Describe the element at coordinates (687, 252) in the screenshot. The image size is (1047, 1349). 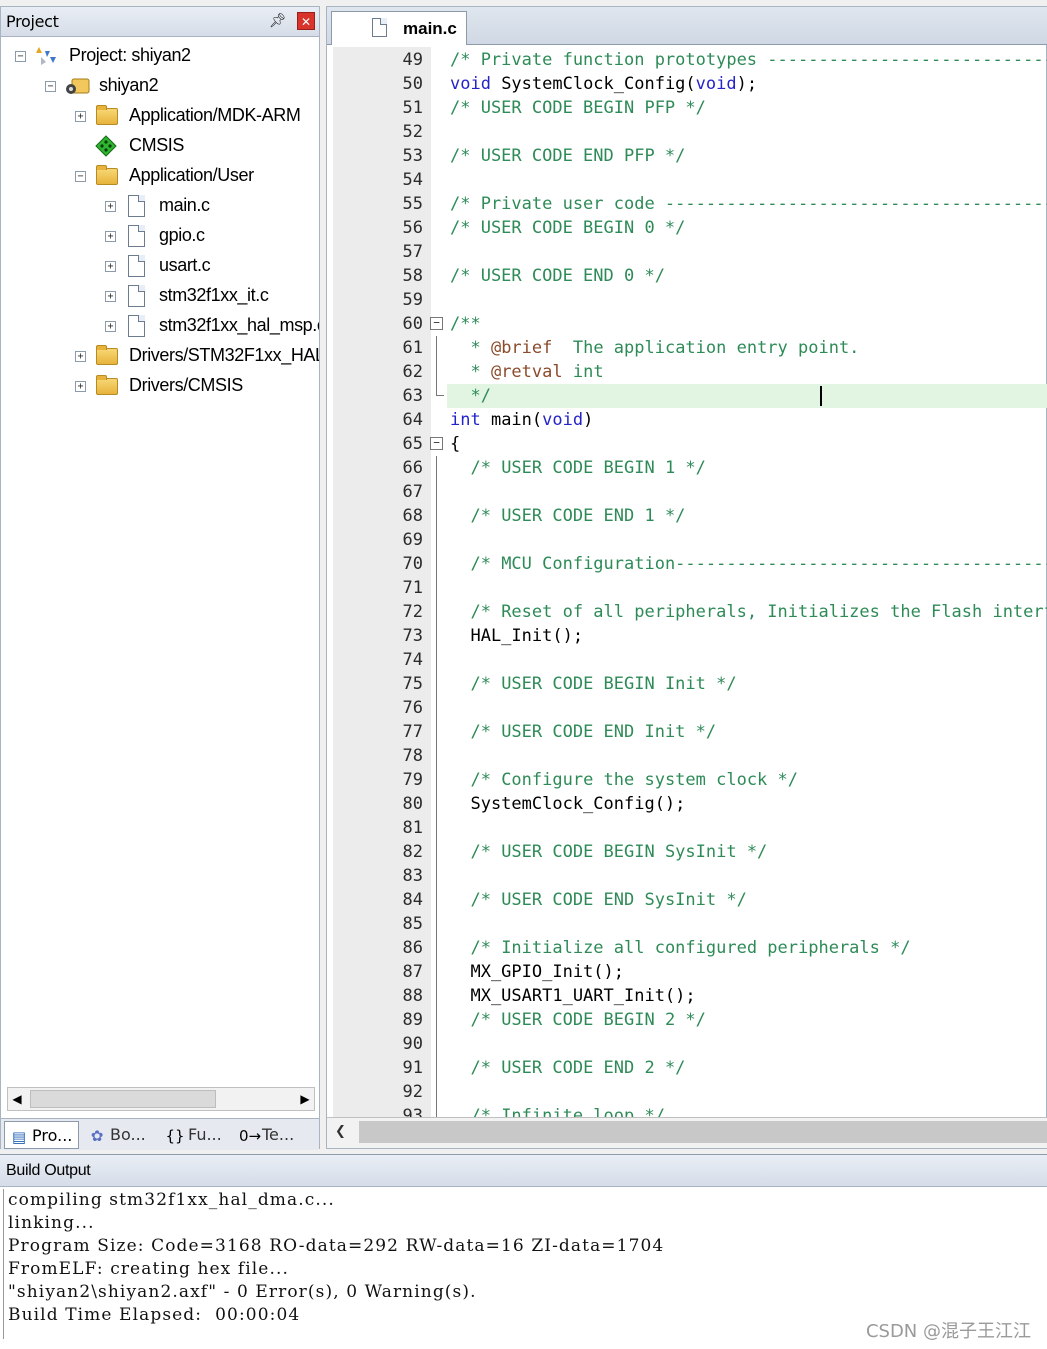
I see `code-line: 57` at that location.